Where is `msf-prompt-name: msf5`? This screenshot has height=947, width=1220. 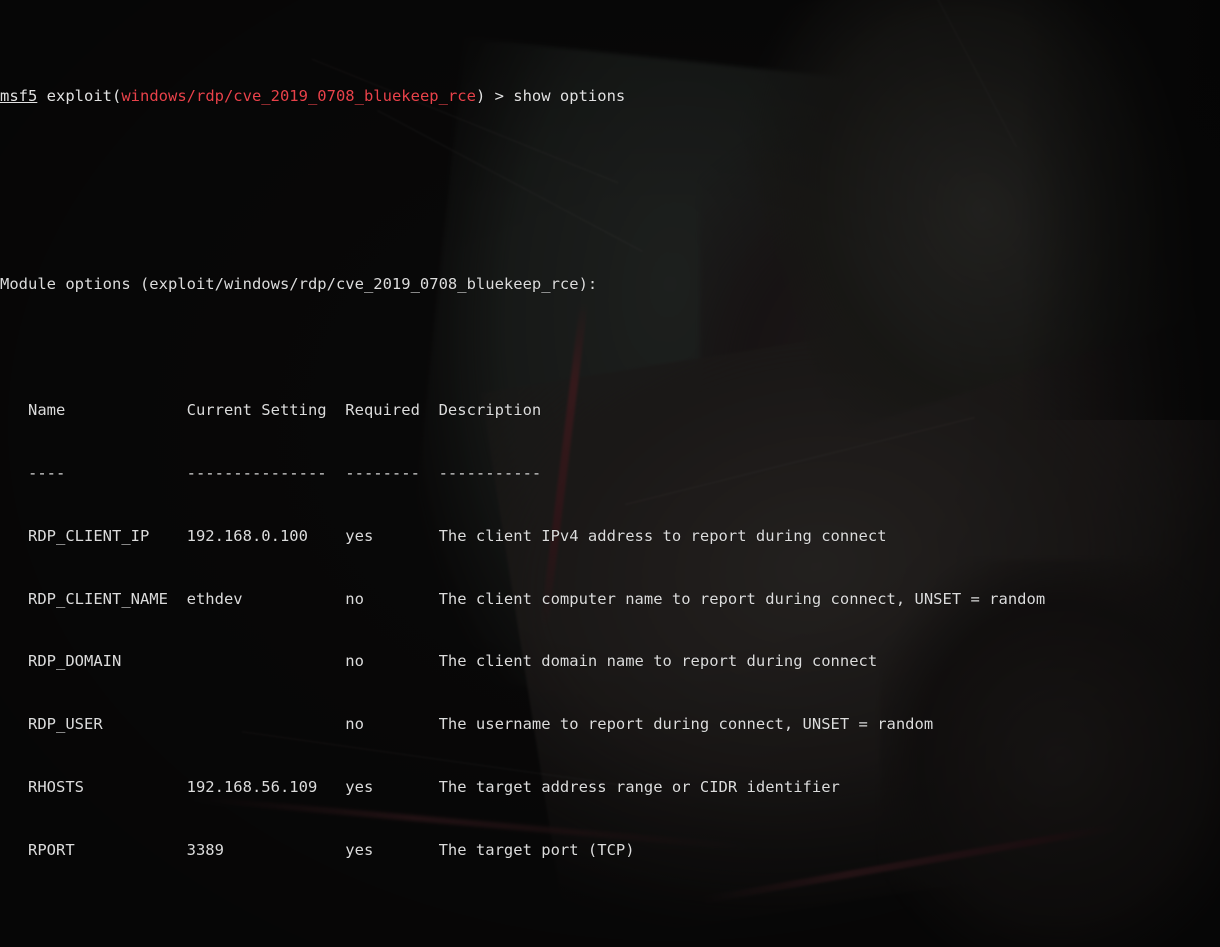 msf-prompt-name: msf5 is located at coordinates (19, 95).